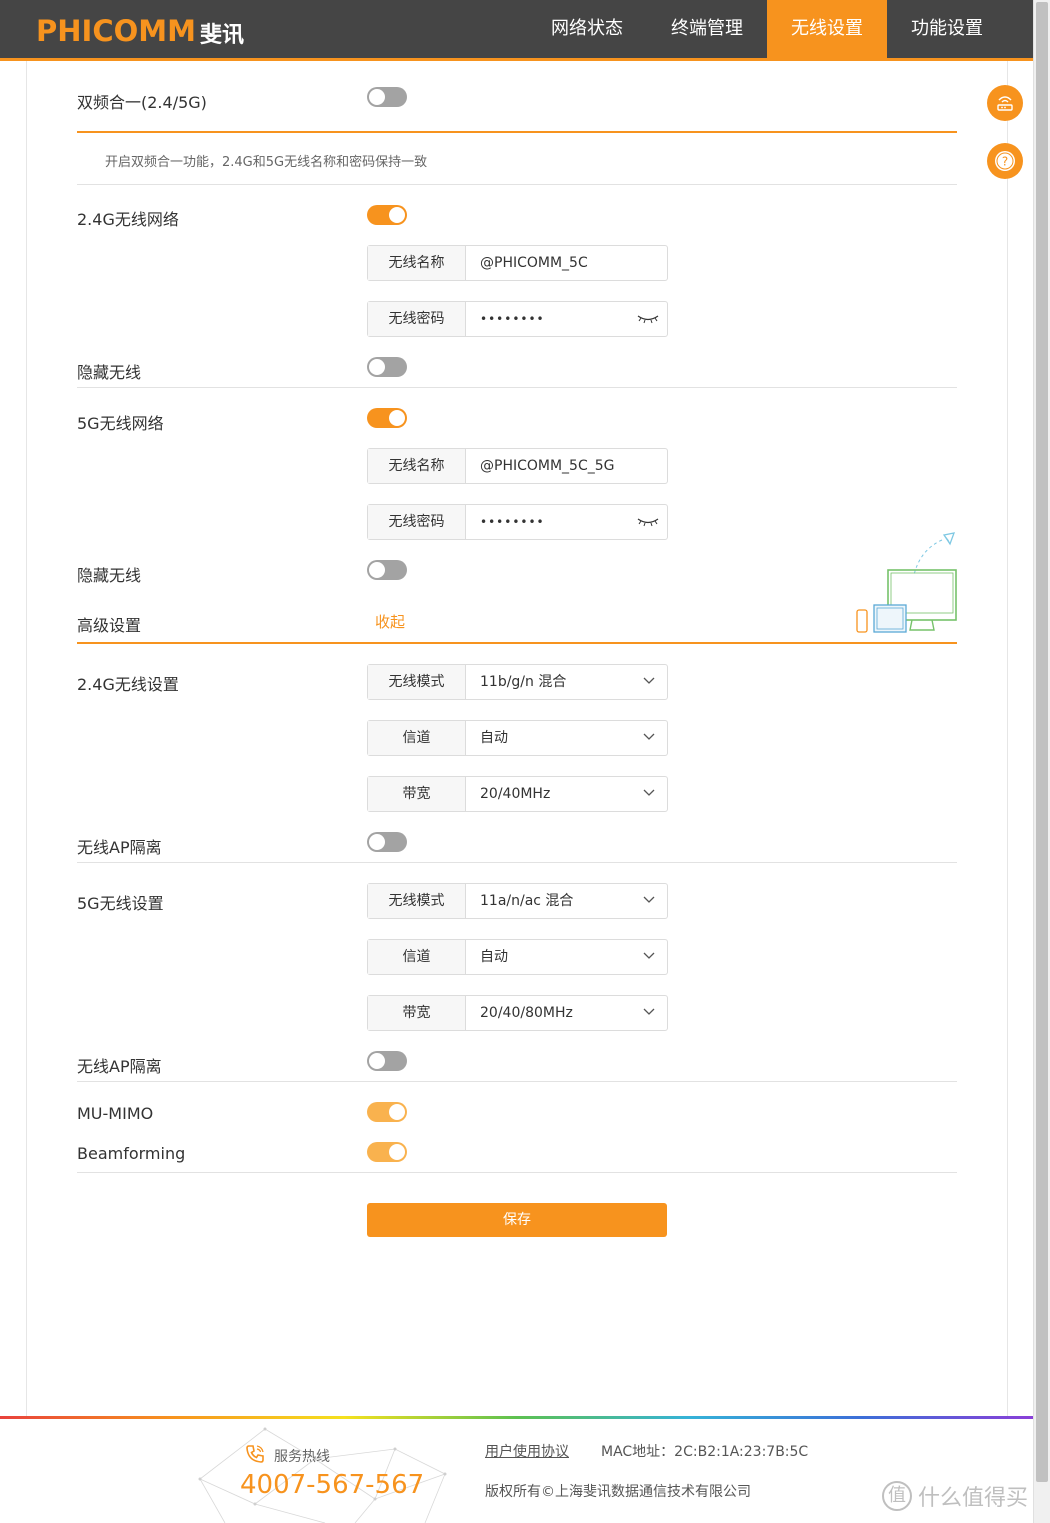 The width and height of the screenshot is (1050, 1523). I want to click on hotline-label: 服务热线, so click(302, 1457).